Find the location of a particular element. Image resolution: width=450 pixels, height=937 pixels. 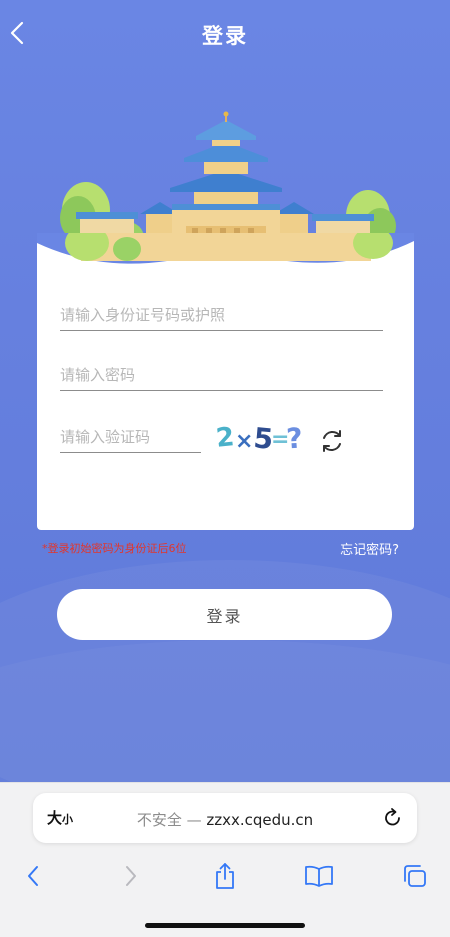

refresh-captcha-button is located at coordinates (332, 441).